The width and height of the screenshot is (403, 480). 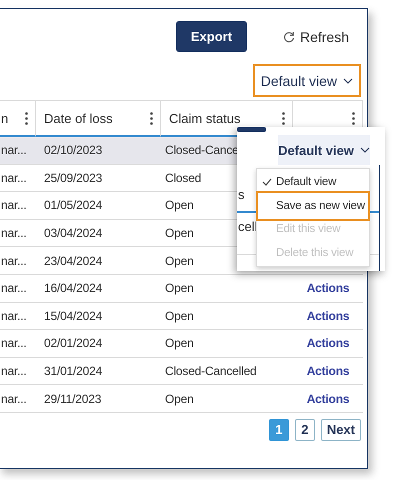 I want to click on table-cell: Closed-Cancelled, so click(x=227, y=372).